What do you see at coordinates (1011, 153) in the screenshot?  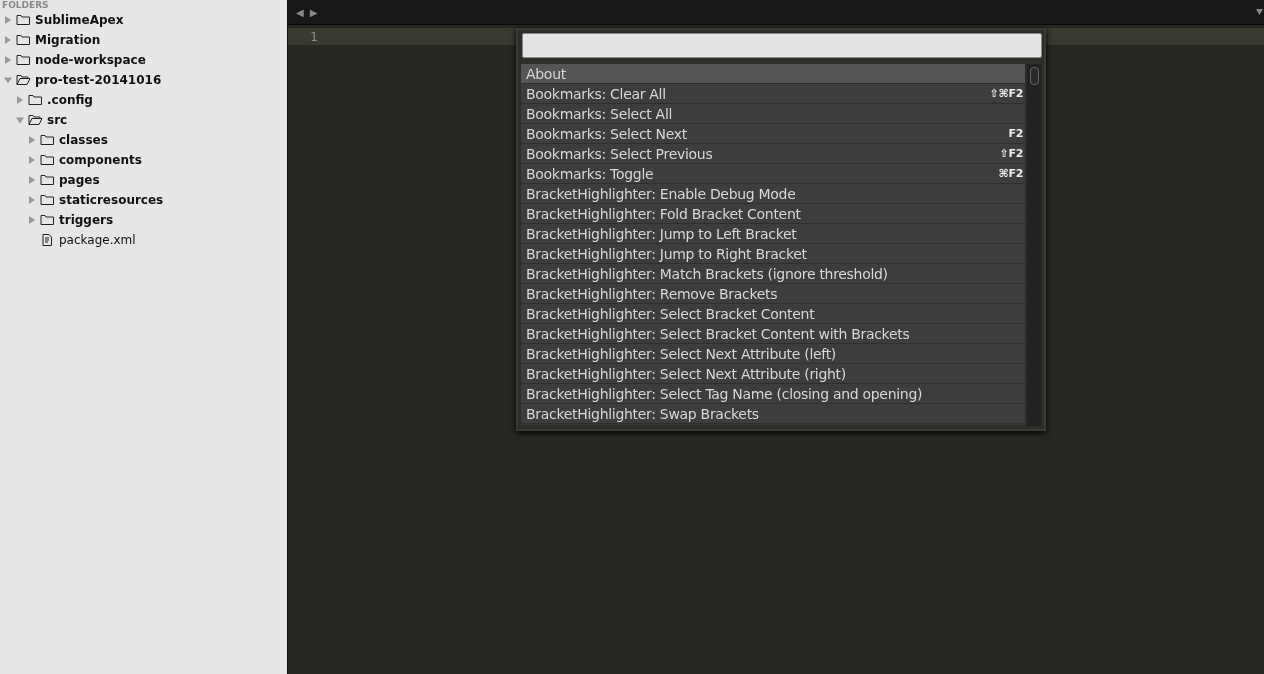 I see `shortcut-label: ⇧F2` at bounding box center [1011, 153].